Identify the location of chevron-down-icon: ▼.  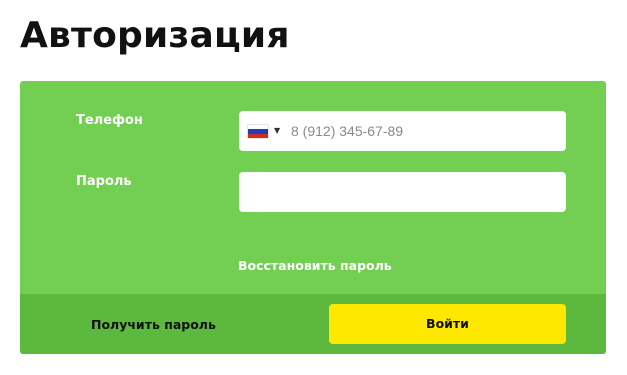
(277, 131).